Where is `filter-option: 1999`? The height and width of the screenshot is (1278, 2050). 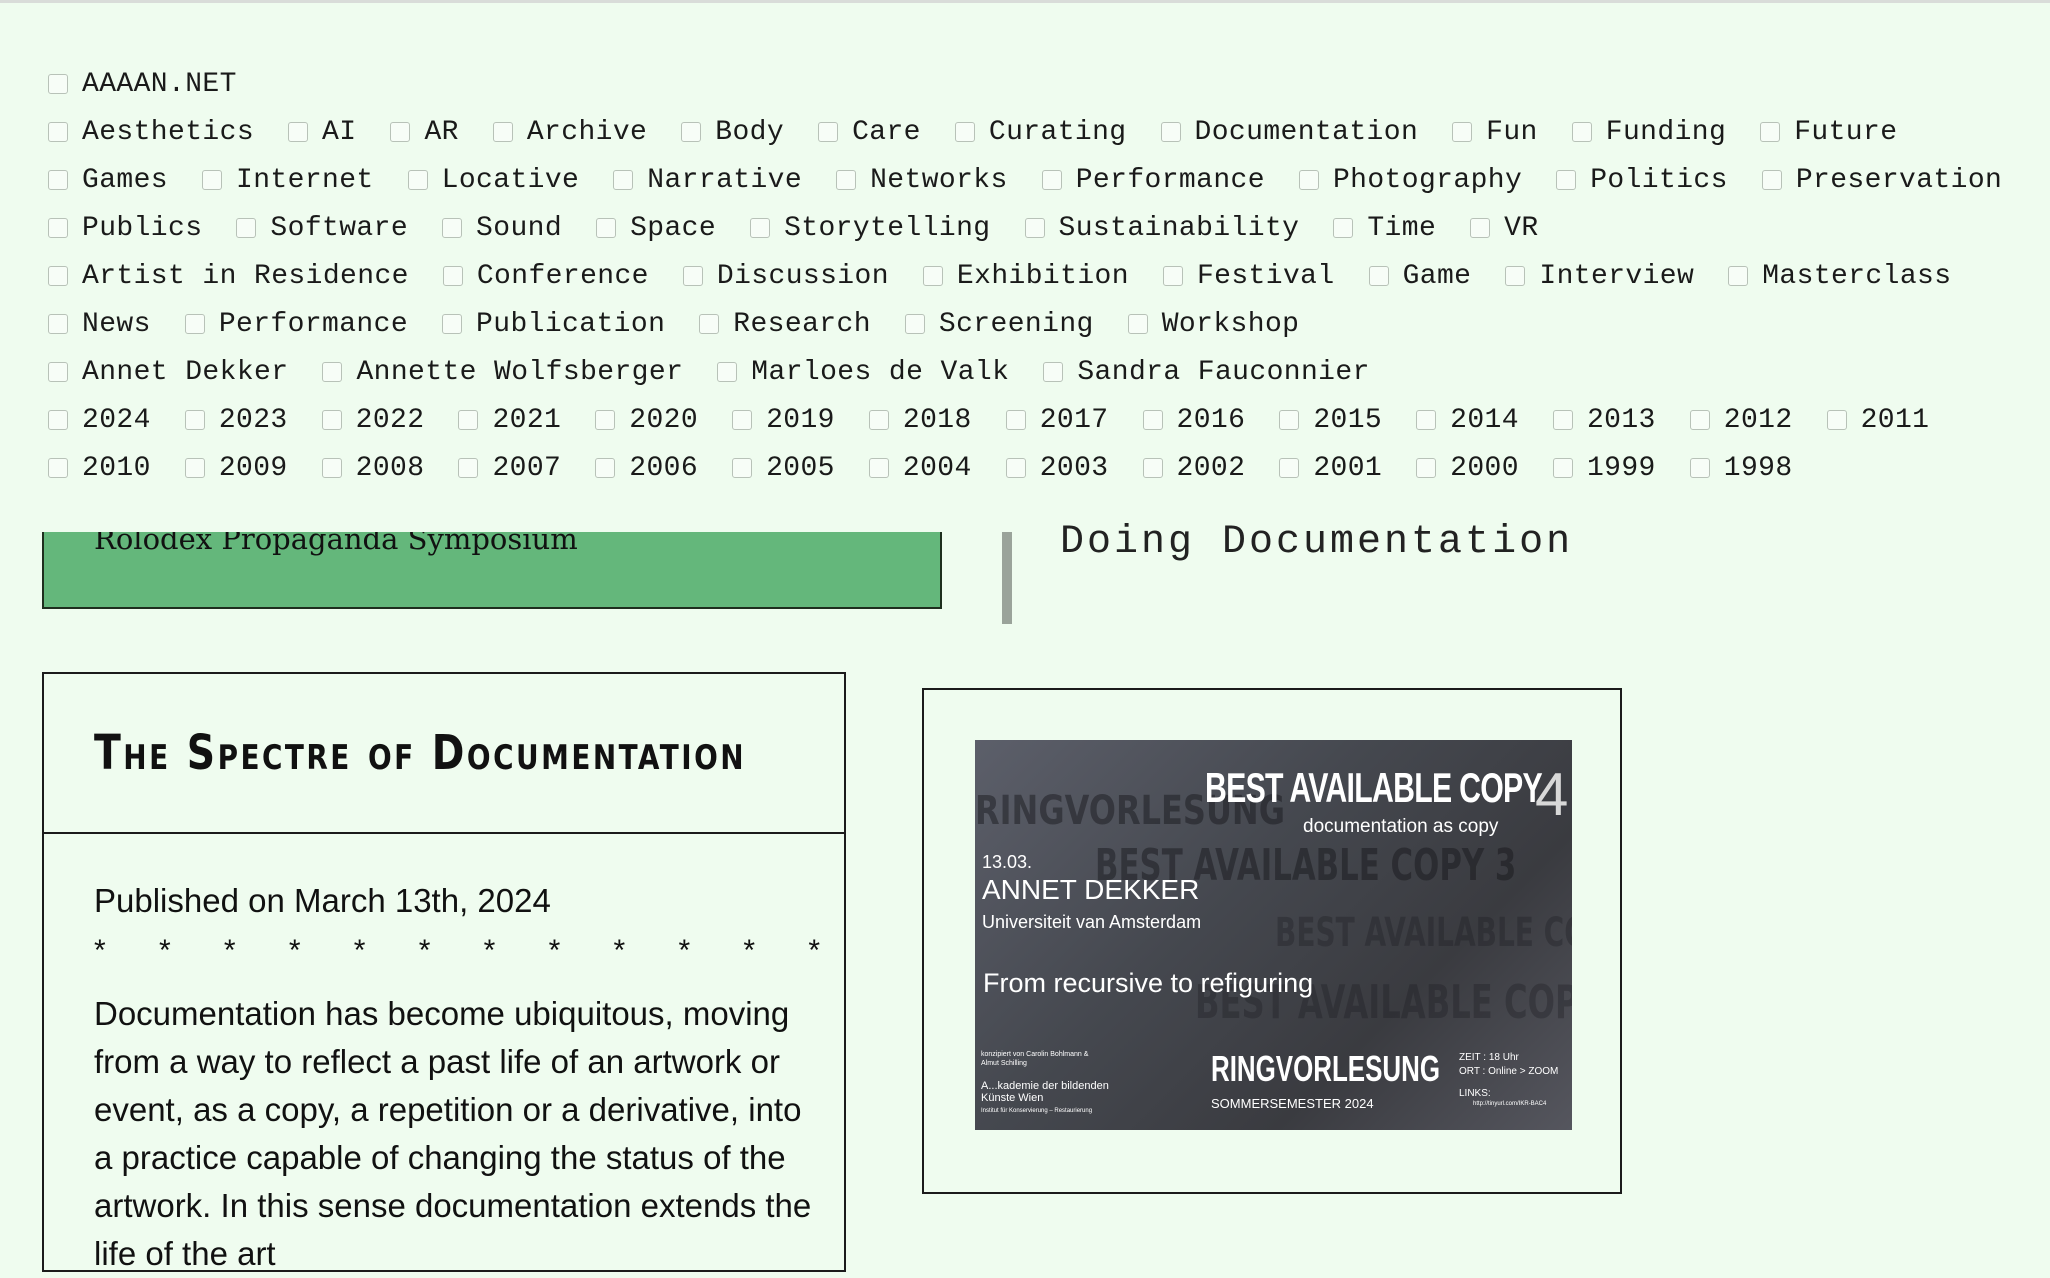
filter-option: 1999 is located at coordinates (1604, 468).